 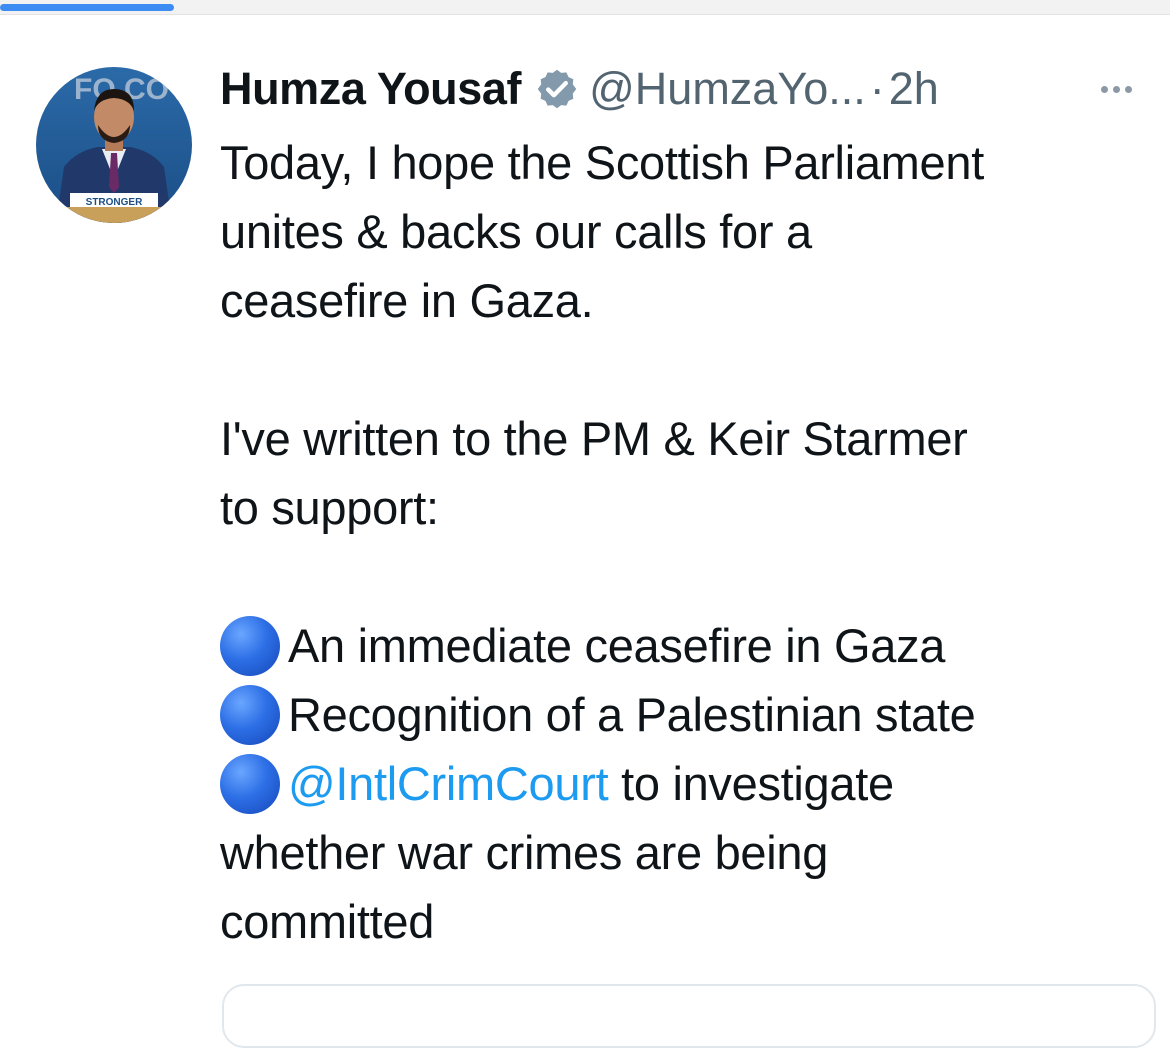 I want to click on display-name: Humza Yousaf, so click(x=371, y=89).